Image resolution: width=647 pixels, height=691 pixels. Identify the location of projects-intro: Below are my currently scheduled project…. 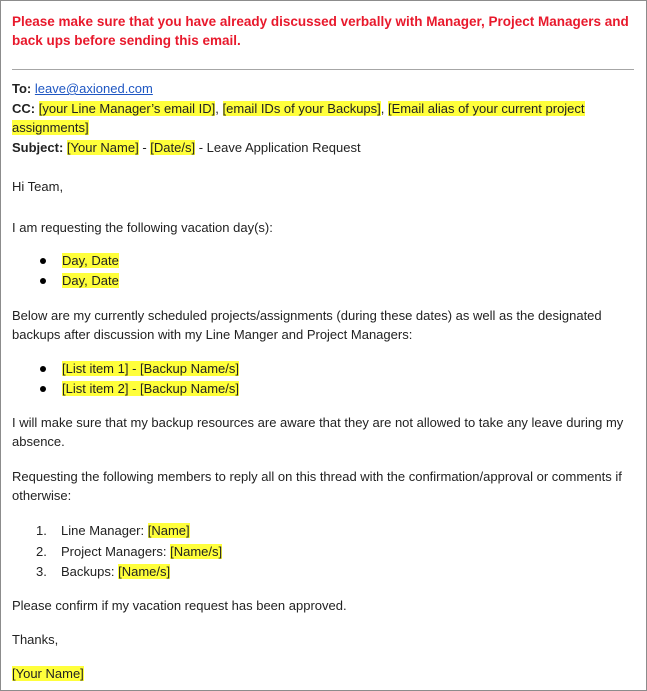
(307, 325).